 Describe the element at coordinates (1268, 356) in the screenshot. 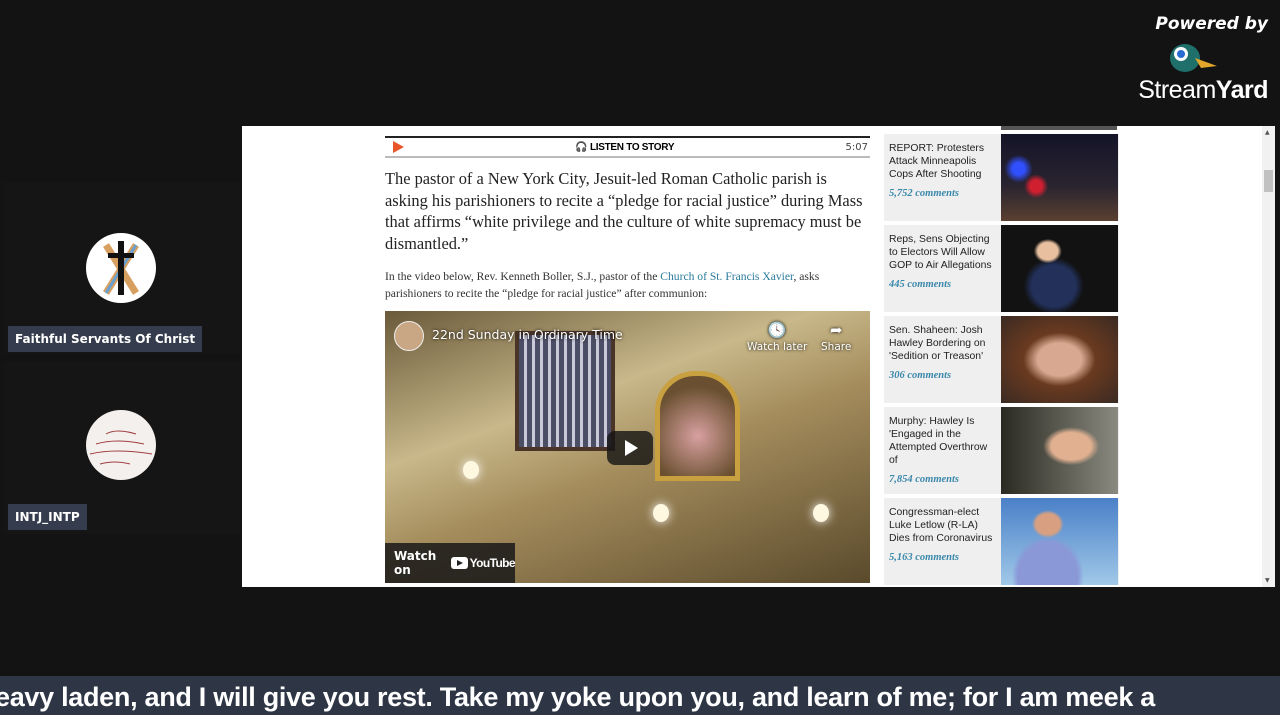

I see `page-scrollbar: ▲ ▼` at that location.